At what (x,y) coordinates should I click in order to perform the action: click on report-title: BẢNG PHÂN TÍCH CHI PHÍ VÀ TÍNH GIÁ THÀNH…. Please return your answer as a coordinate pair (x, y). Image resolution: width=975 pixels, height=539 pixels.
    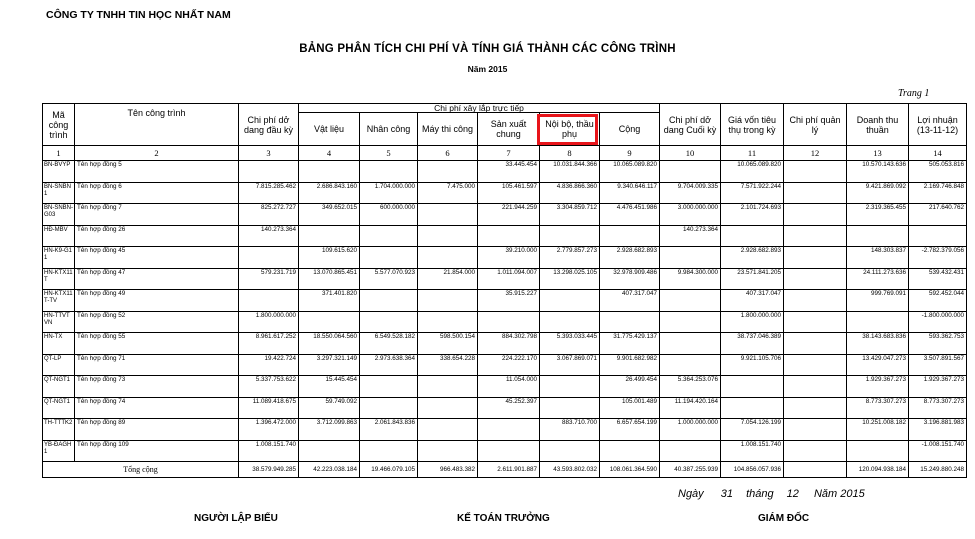
    Looking at the image, I should click on (487, 49).